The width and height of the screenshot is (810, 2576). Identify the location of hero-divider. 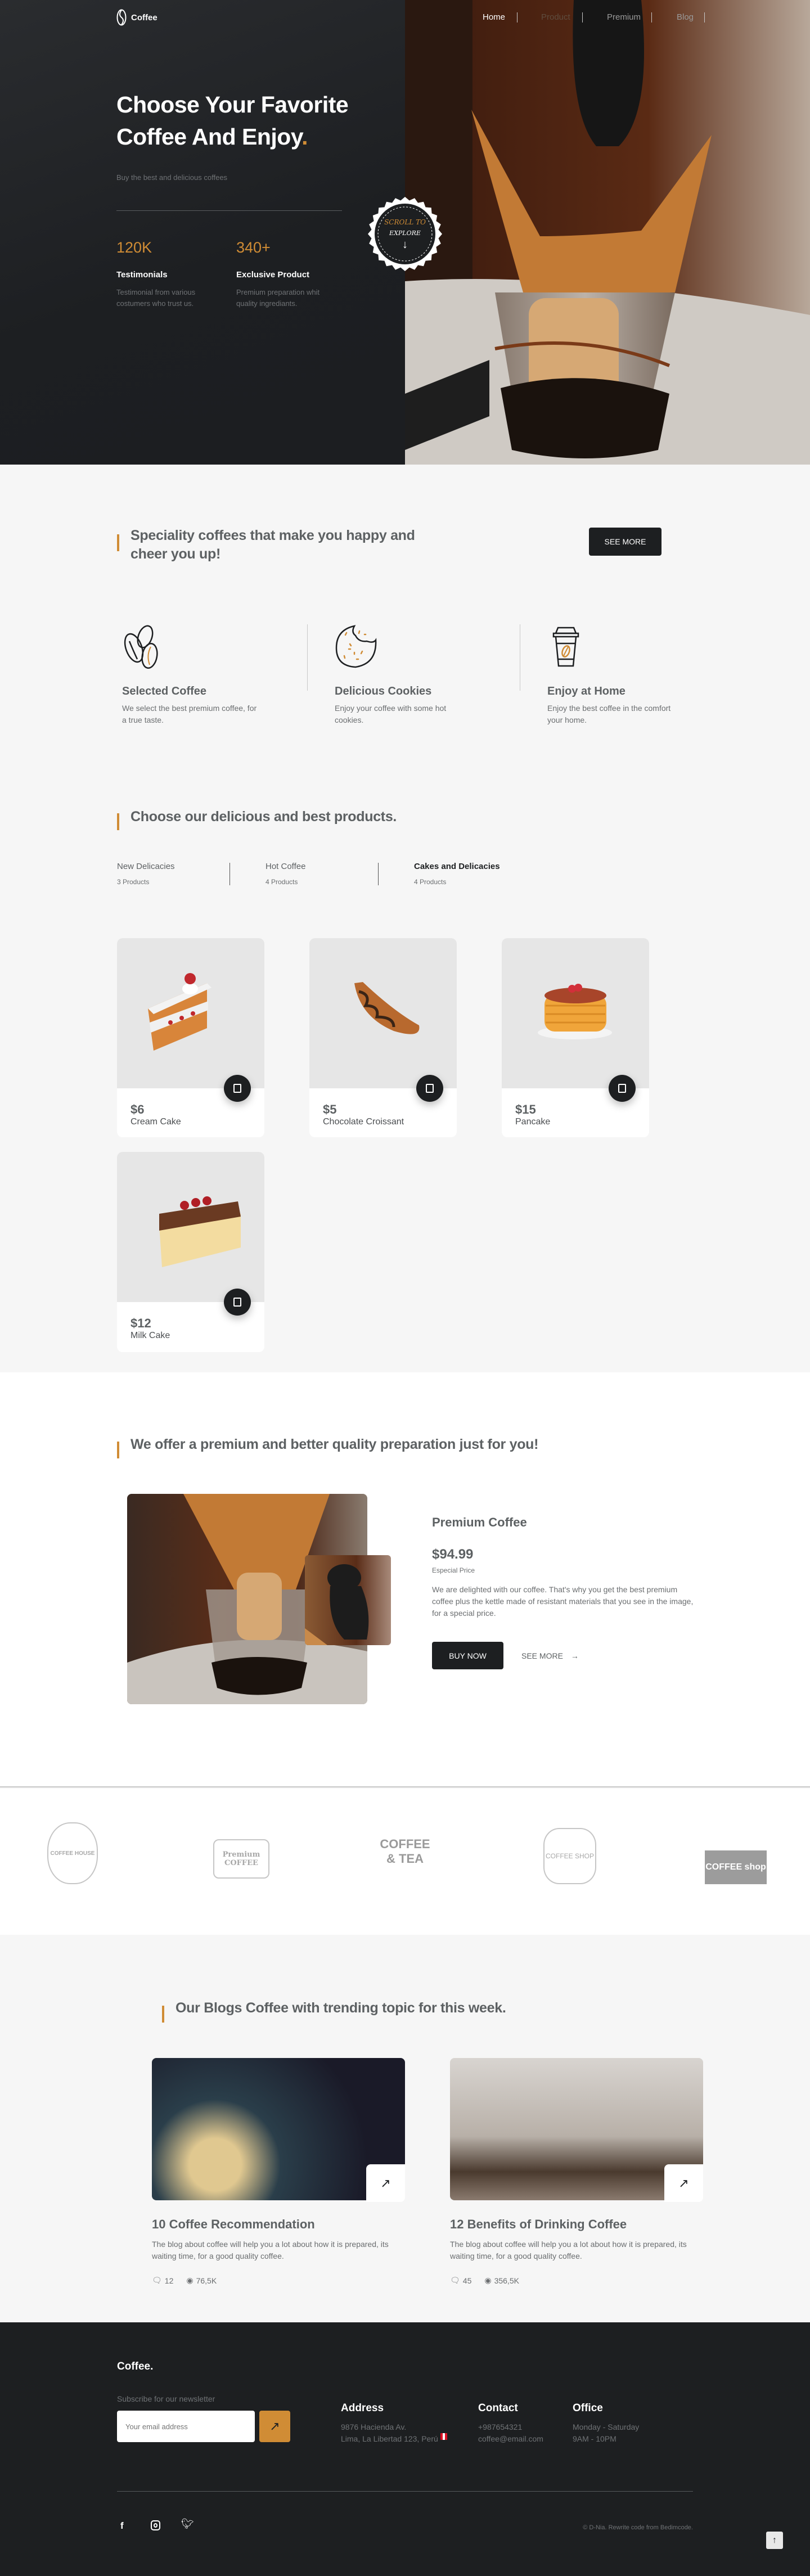
(229, 210).